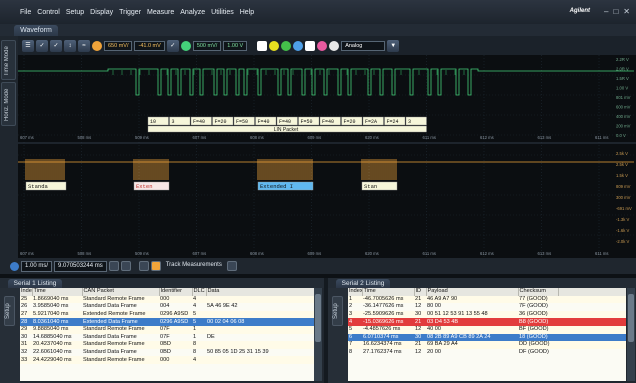  I want to click on menu-trigger: Trigger, so click(130, 12).